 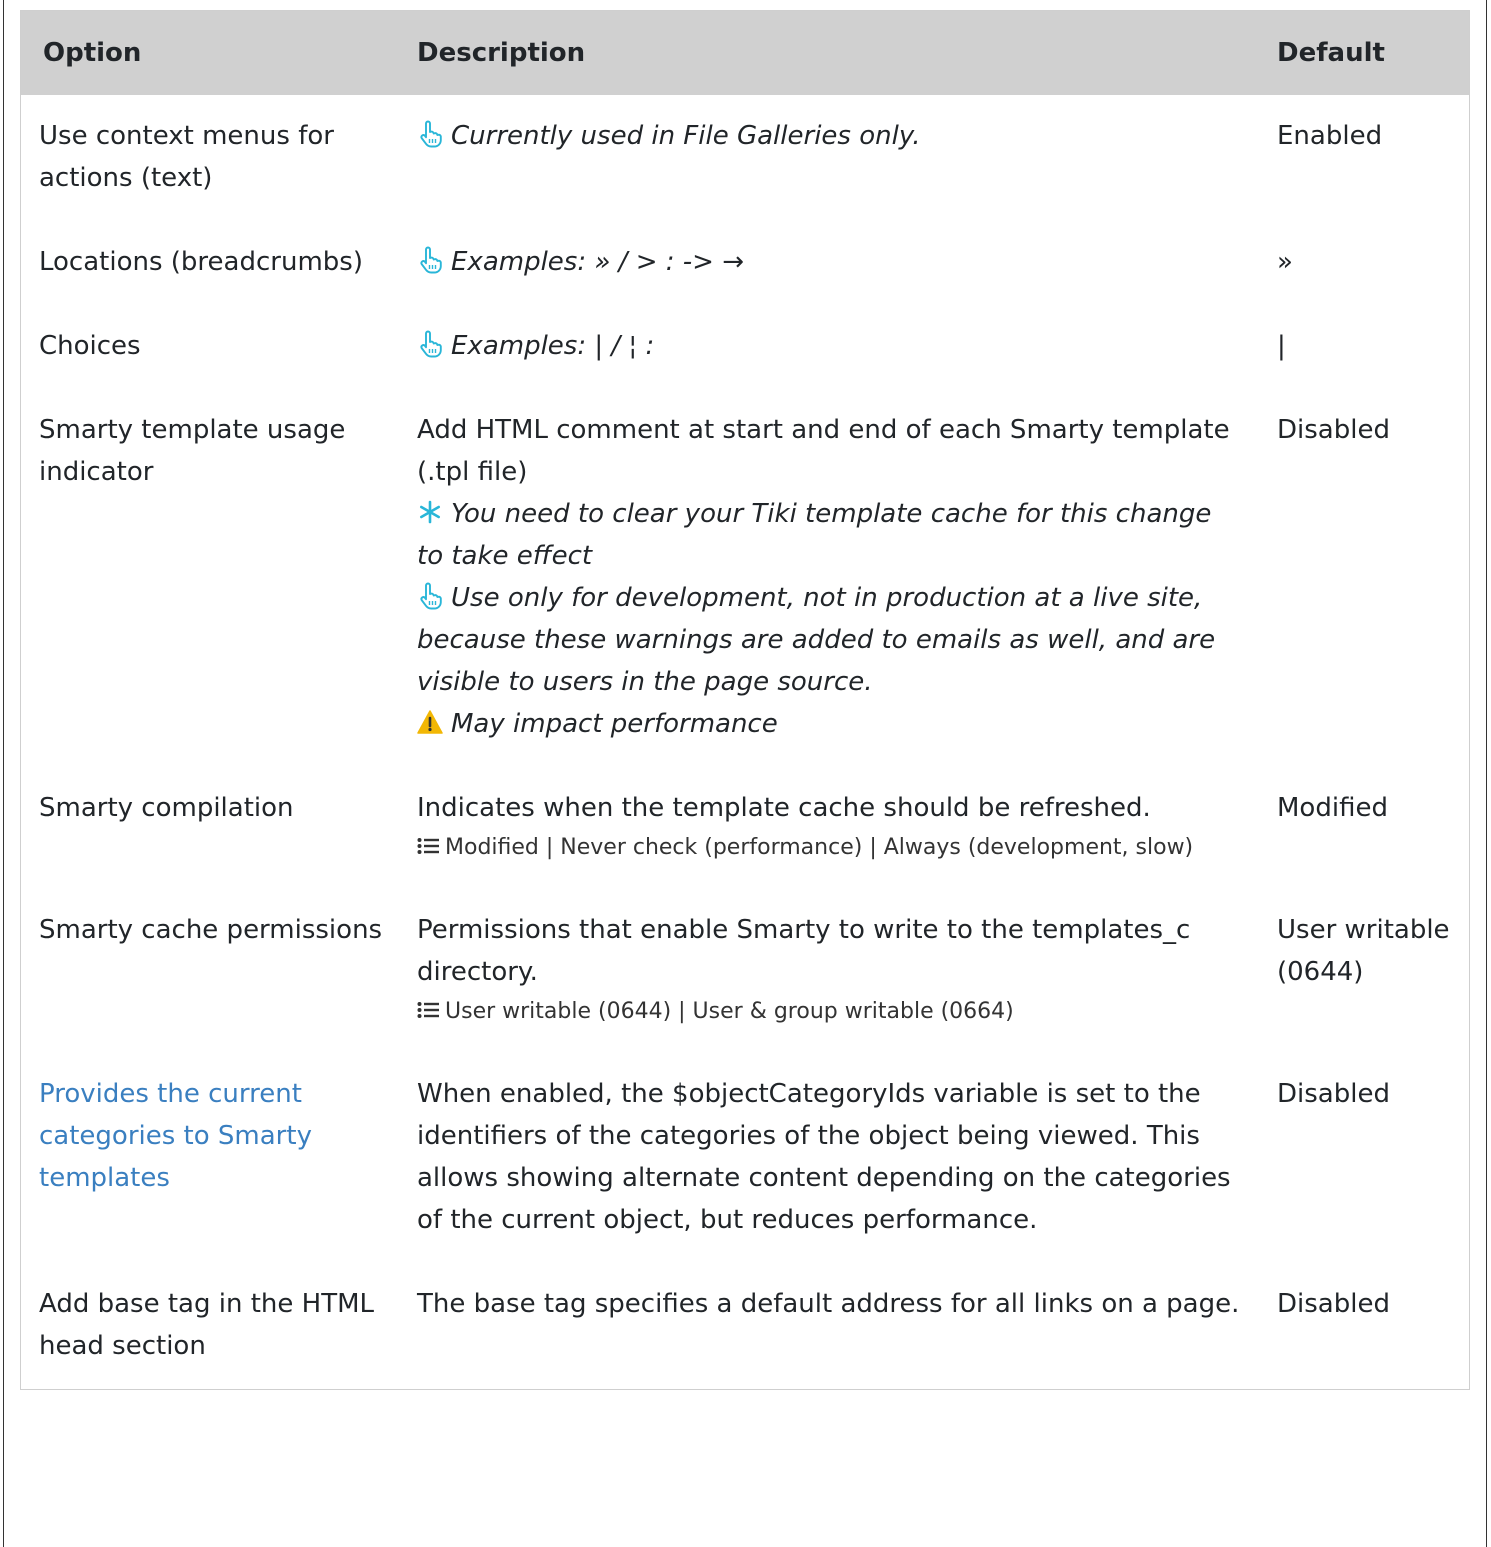 What do you see at coordinates (430, 722) in the screenshot?
I see `warning-icon` at bounding box center [430, 722].